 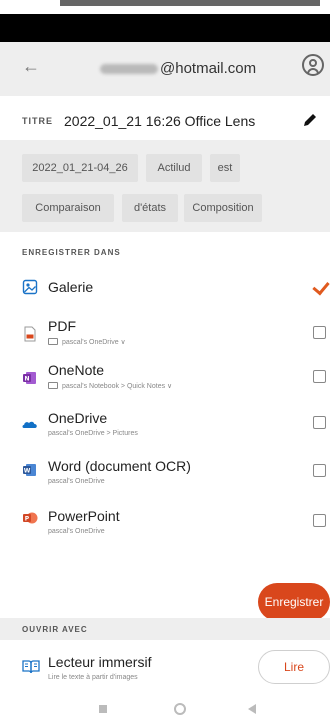 What do you see at coordinates (129, 69) in the screenshot?
I see `redacted-username` at bounding box center [129, 69].